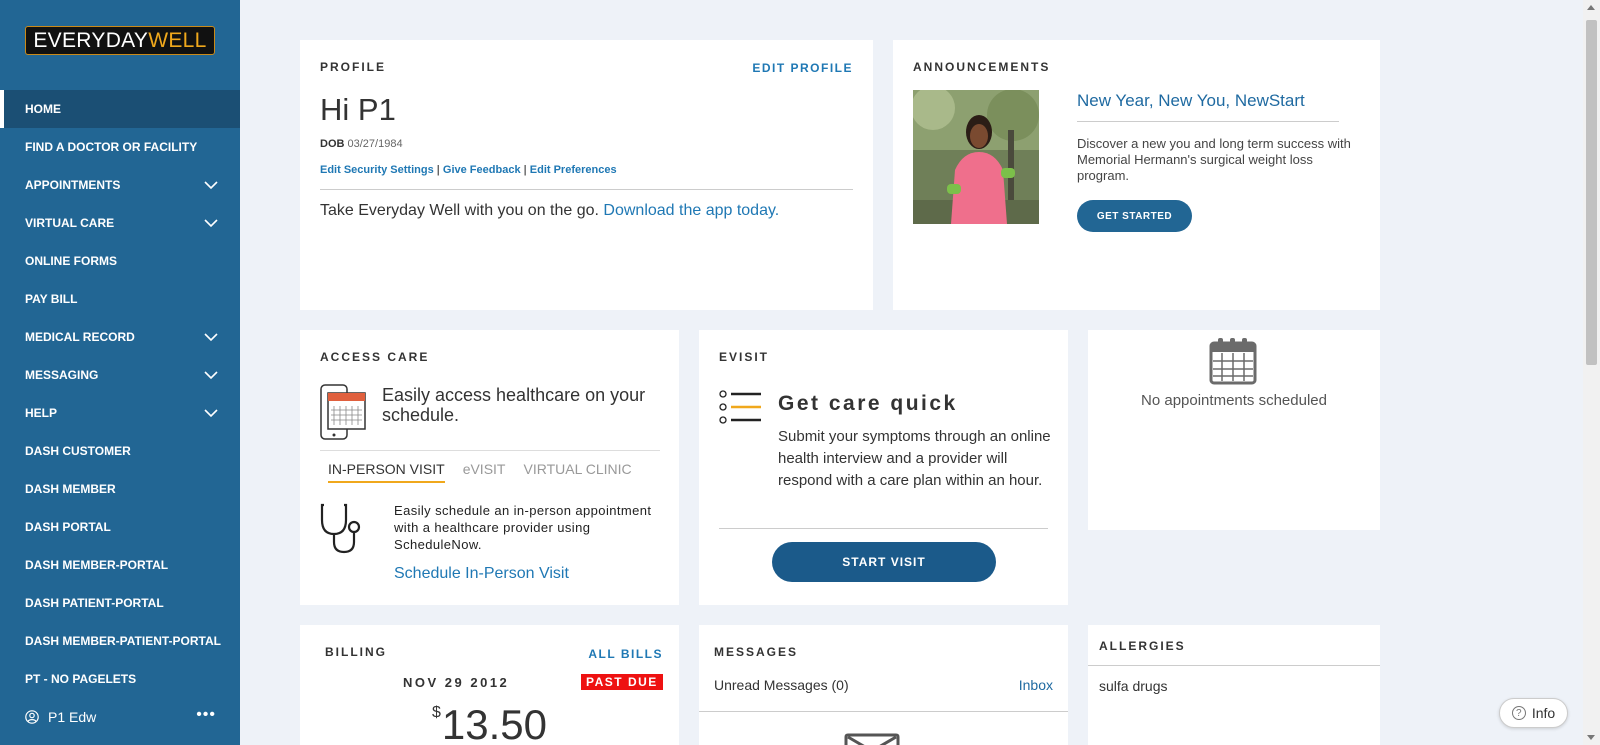 This screenshot has width=1600, height=745. What do you see at coordinates (358, 109) in the screenshot?
I see `greeting: Hi P1` at bounding box center [358, 109].